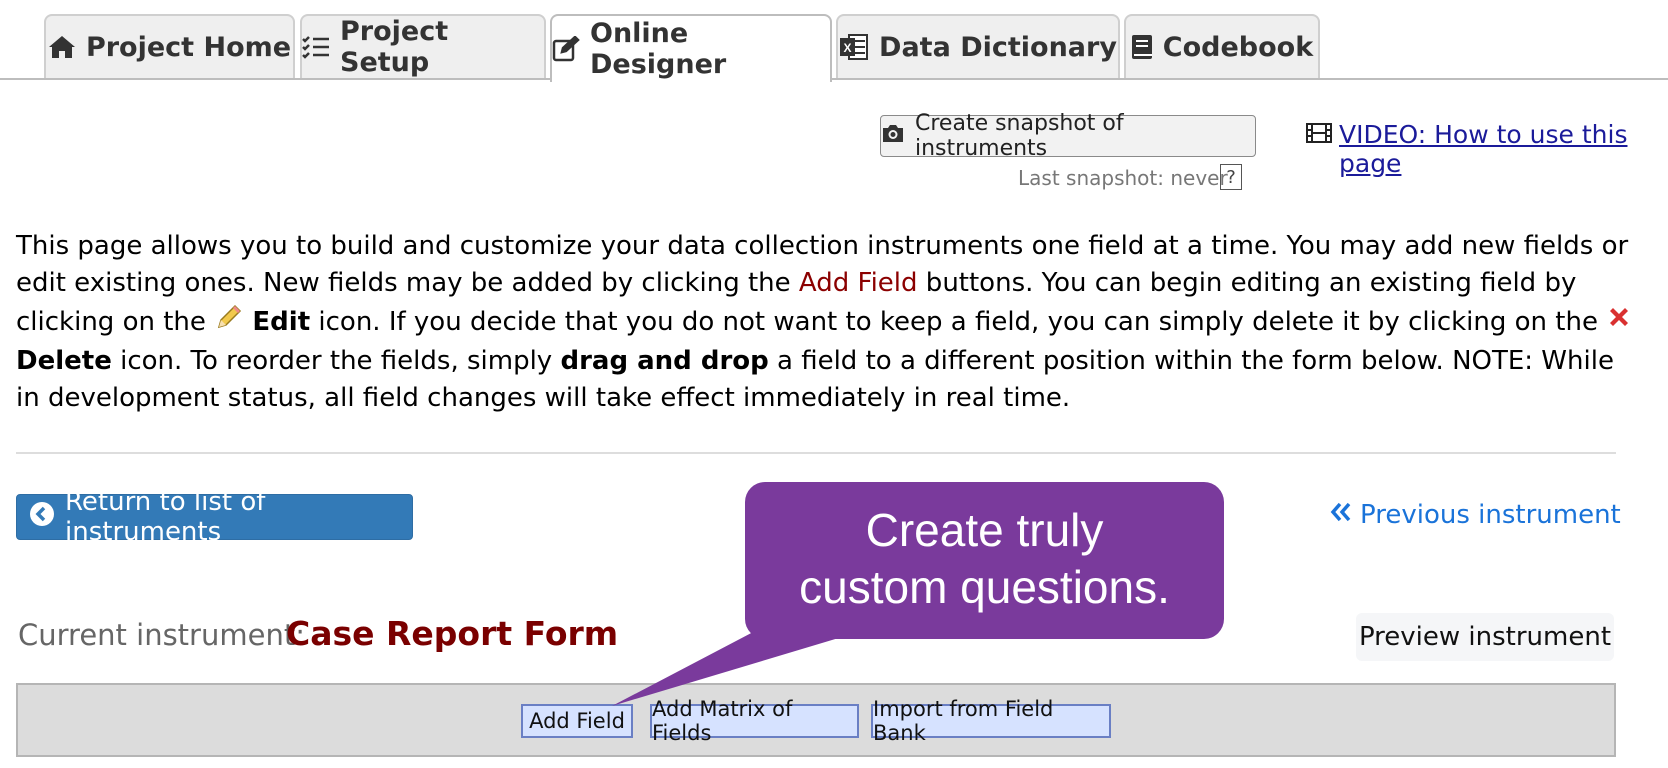 This screenshot has height=768, width=1668. What do you see at coordinates (984, 560) in the screenshot?
I see `callout-bubble: Create truly custom questions.` at bounding box center [984, 560].